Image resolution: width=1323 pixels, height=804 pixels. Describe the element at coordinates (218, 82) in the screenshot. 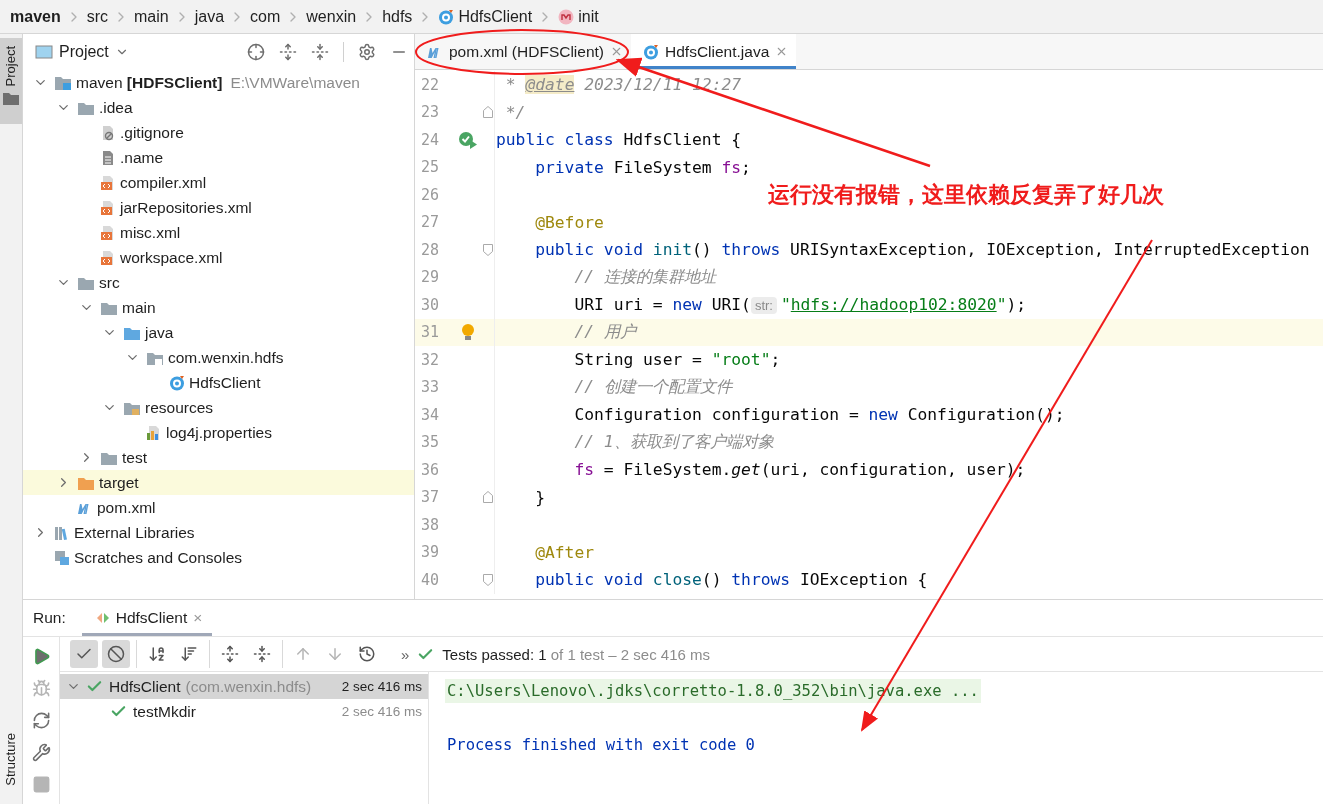

I see `tree-item: maven [HDFSClient] E:\VMWare\maven` at that location.